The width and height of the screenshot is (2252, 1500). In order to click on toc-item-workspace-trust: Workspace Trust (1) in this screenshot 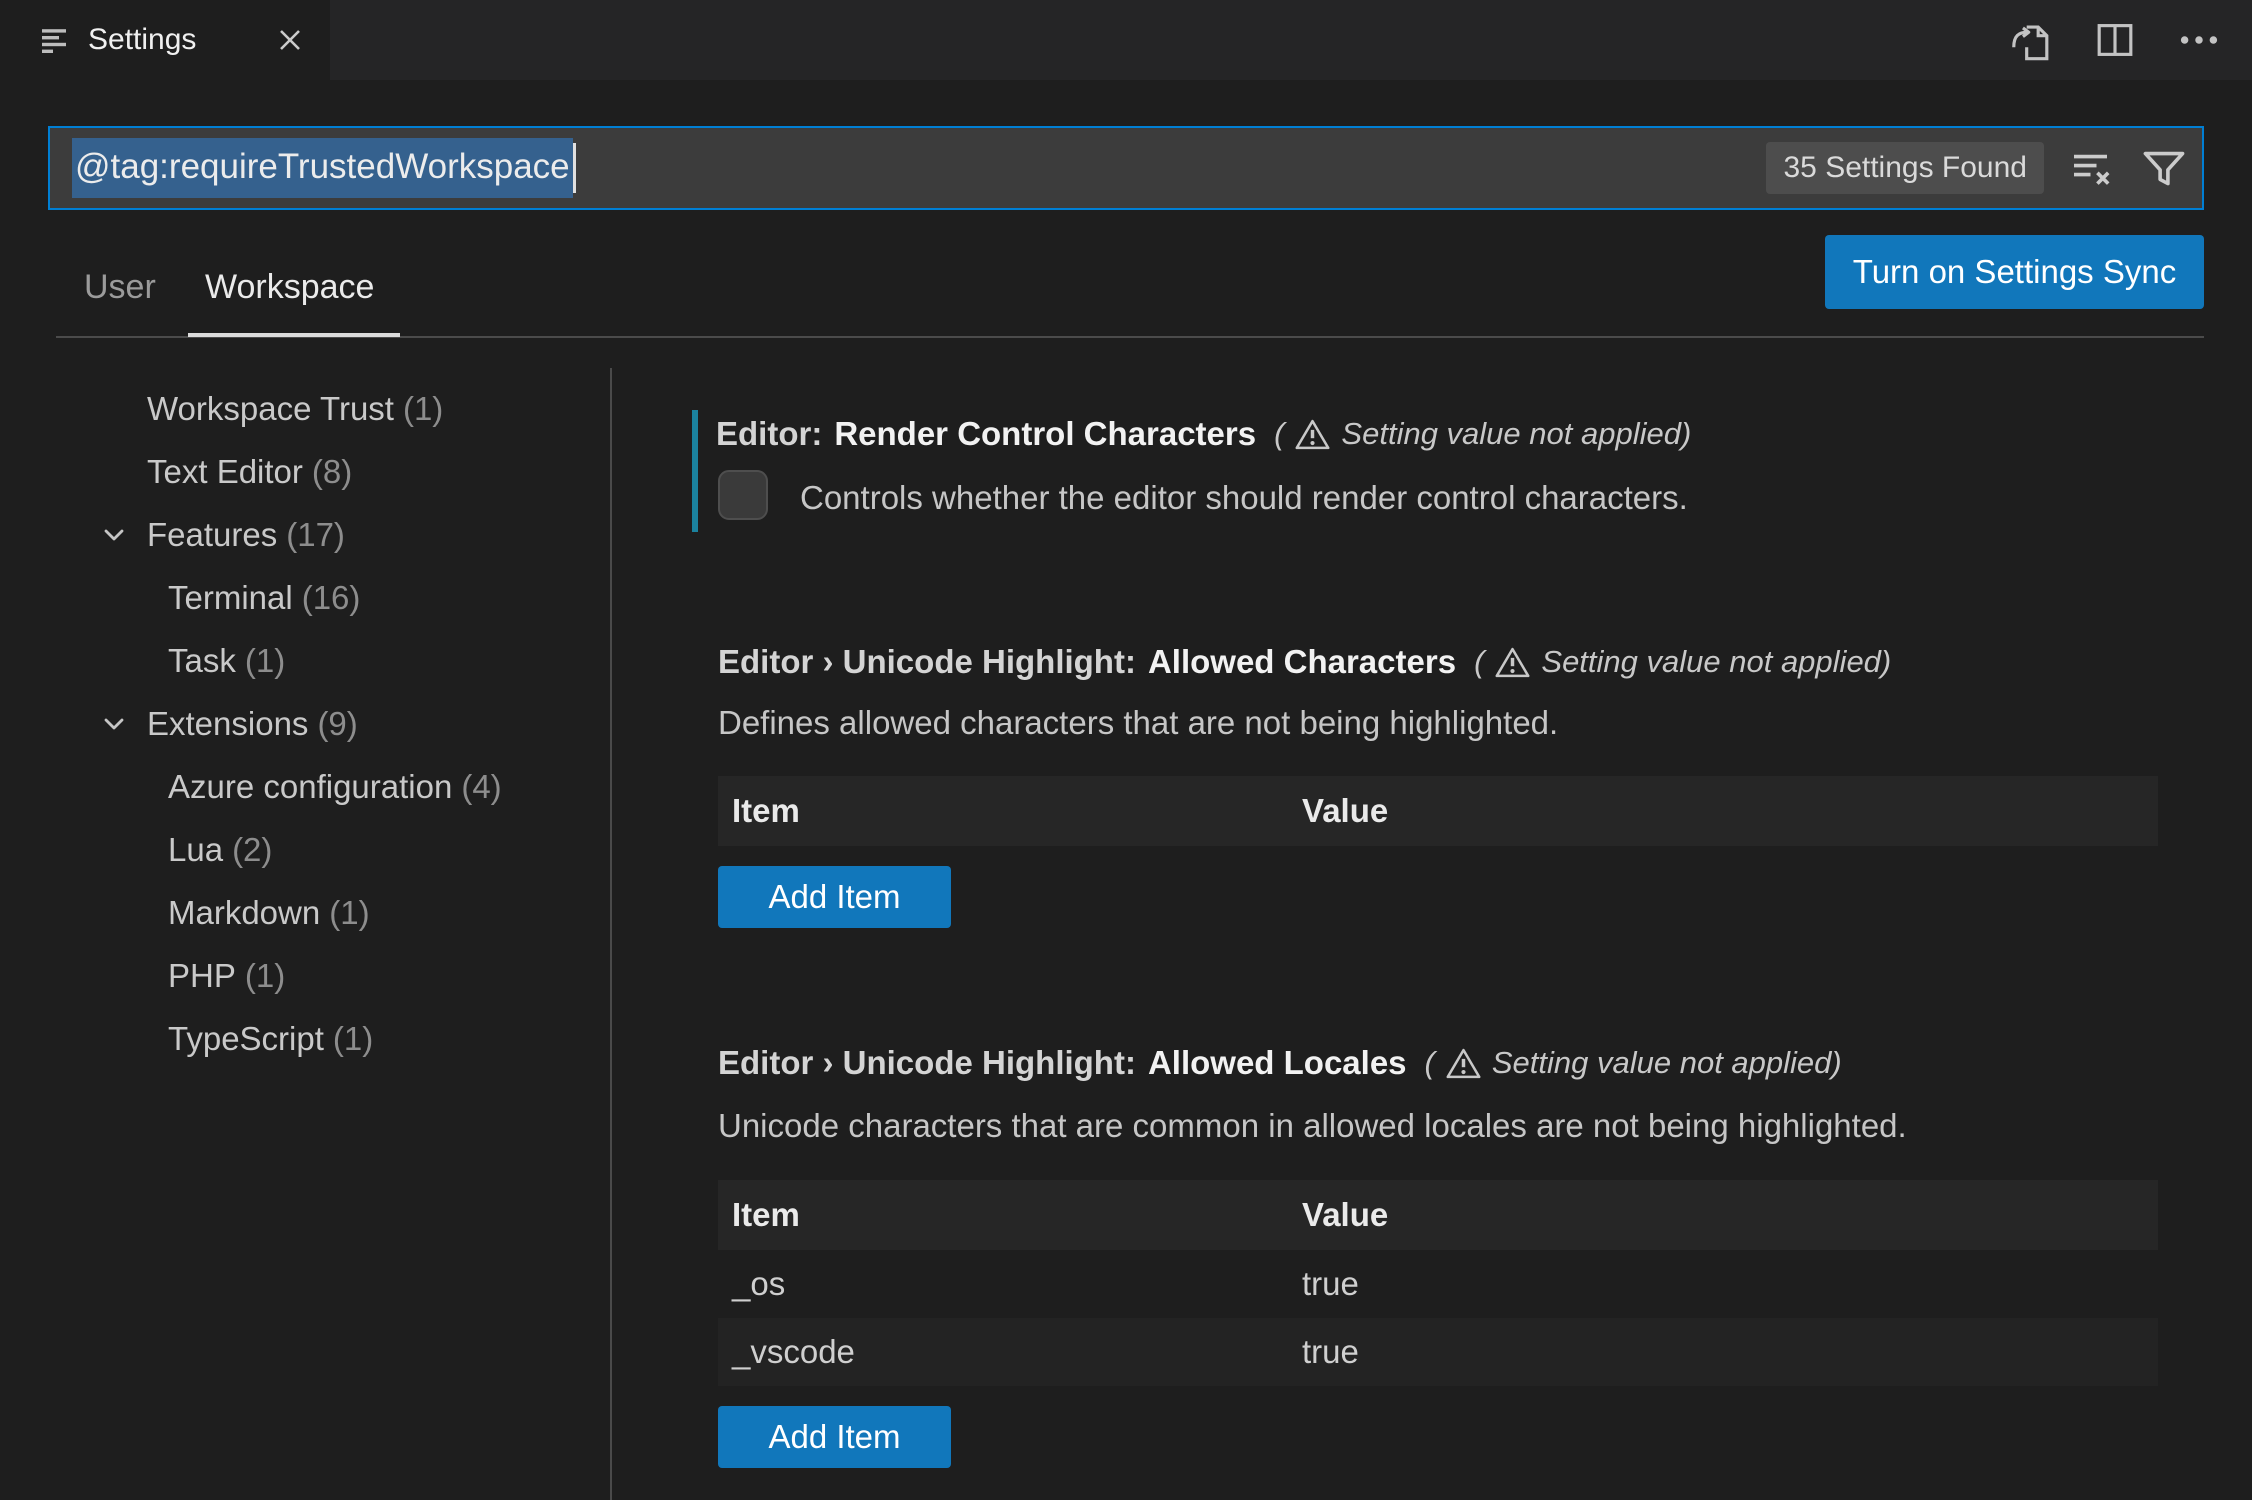, I will do `click(303, 408)`.